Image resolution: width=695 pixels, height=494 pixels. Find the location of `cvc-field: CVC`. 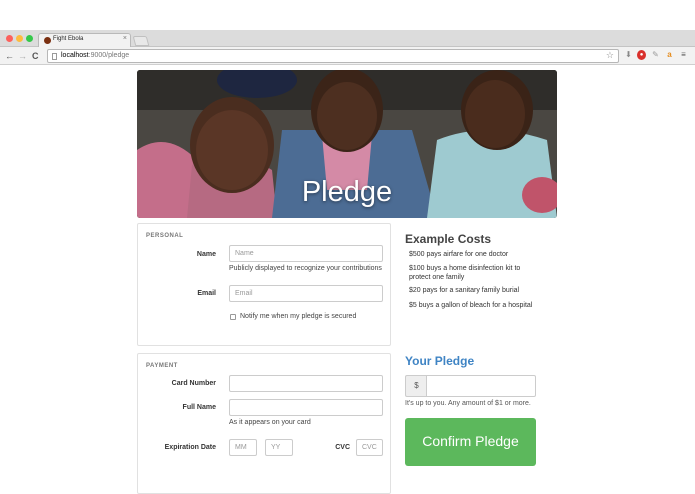

cvc-field: CVC is located at coordinates (369, 447).